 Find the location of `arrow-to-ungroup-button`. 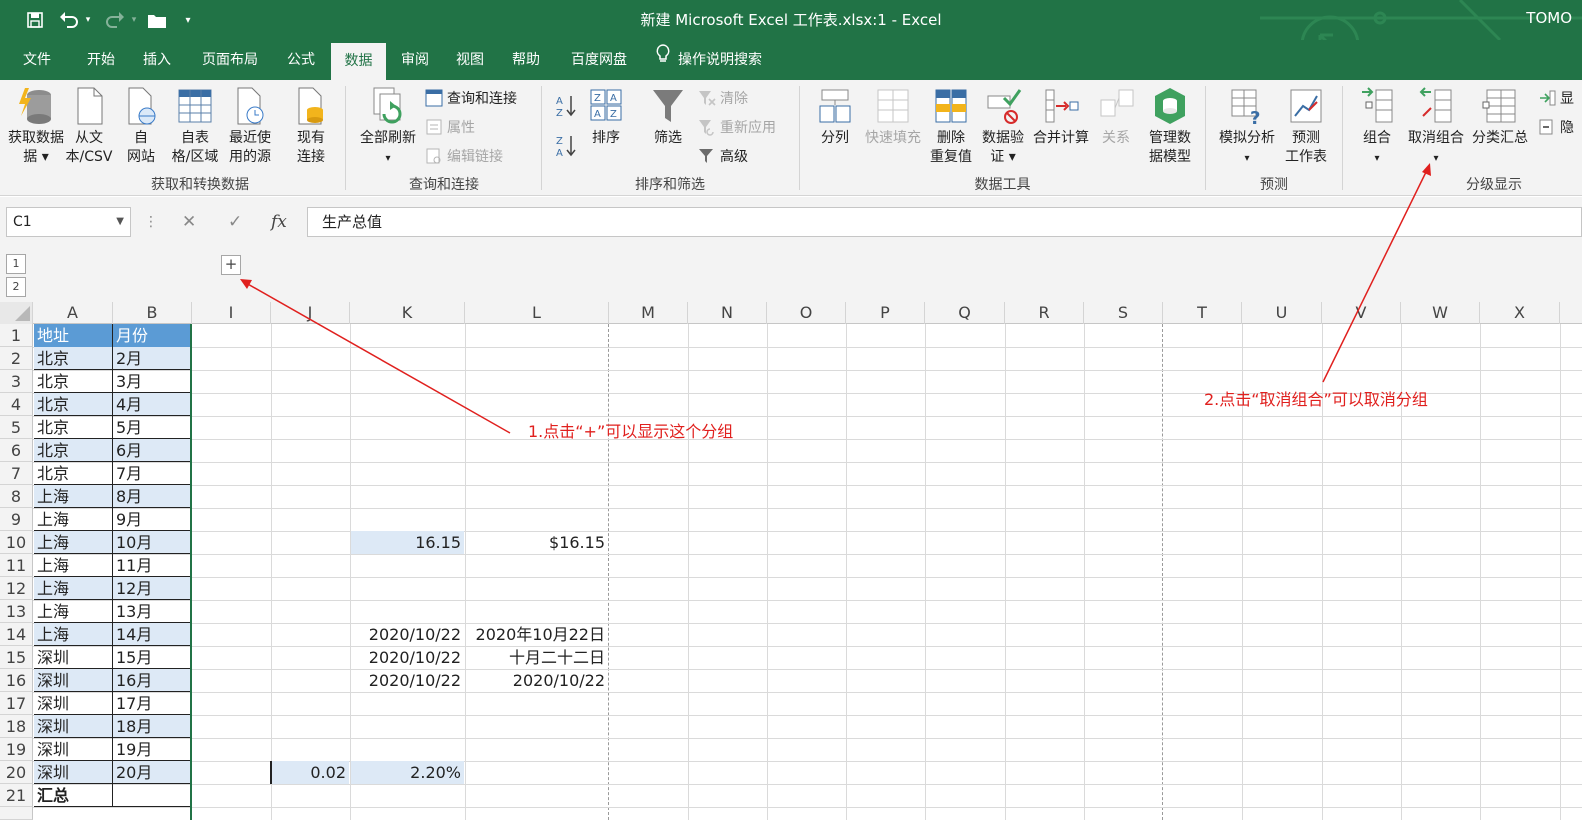

arrow-to-ungroup-button is located at coordinates (1375, 276).